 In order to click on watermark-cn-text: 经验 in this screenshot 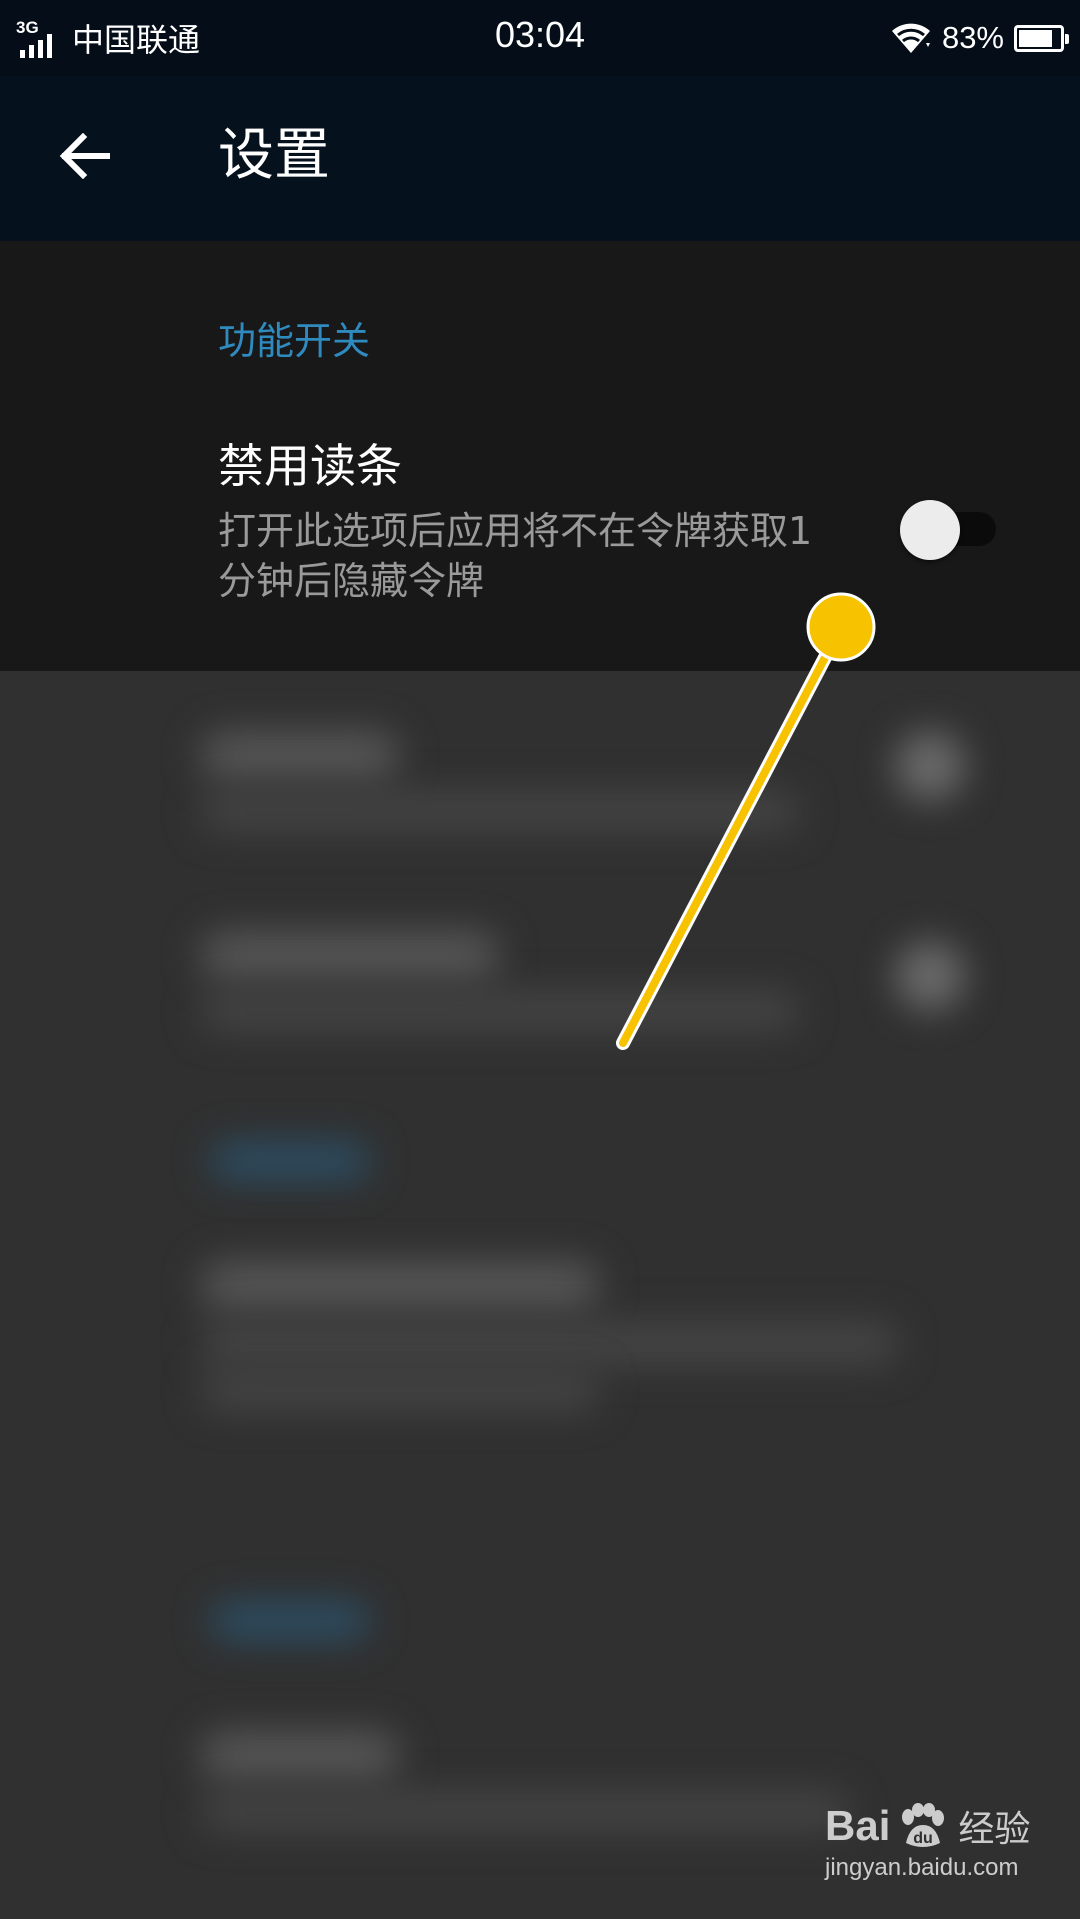, I will do `click(994, 1828)`.